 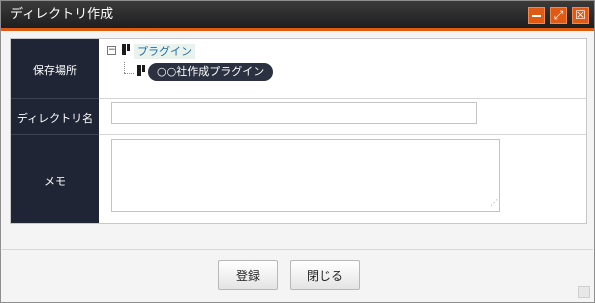 I want to click on register-button: 登録, so click(x=248, y=275).